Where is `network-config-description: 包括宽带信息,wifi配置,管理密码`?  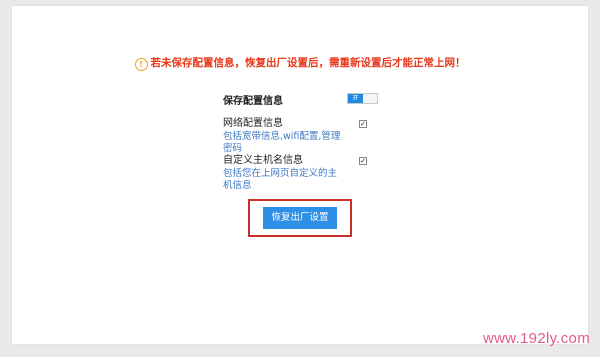 network-config-description: 包括宽带信息,wifi配置,管理密码 is located at coordinates (282, 142).